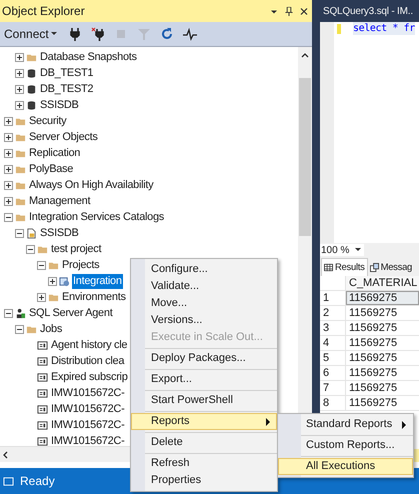 The image size is (419, 494). Describe the element at coordinates (31, 233) in the screenshot. I see `catalog-icon` at that location.